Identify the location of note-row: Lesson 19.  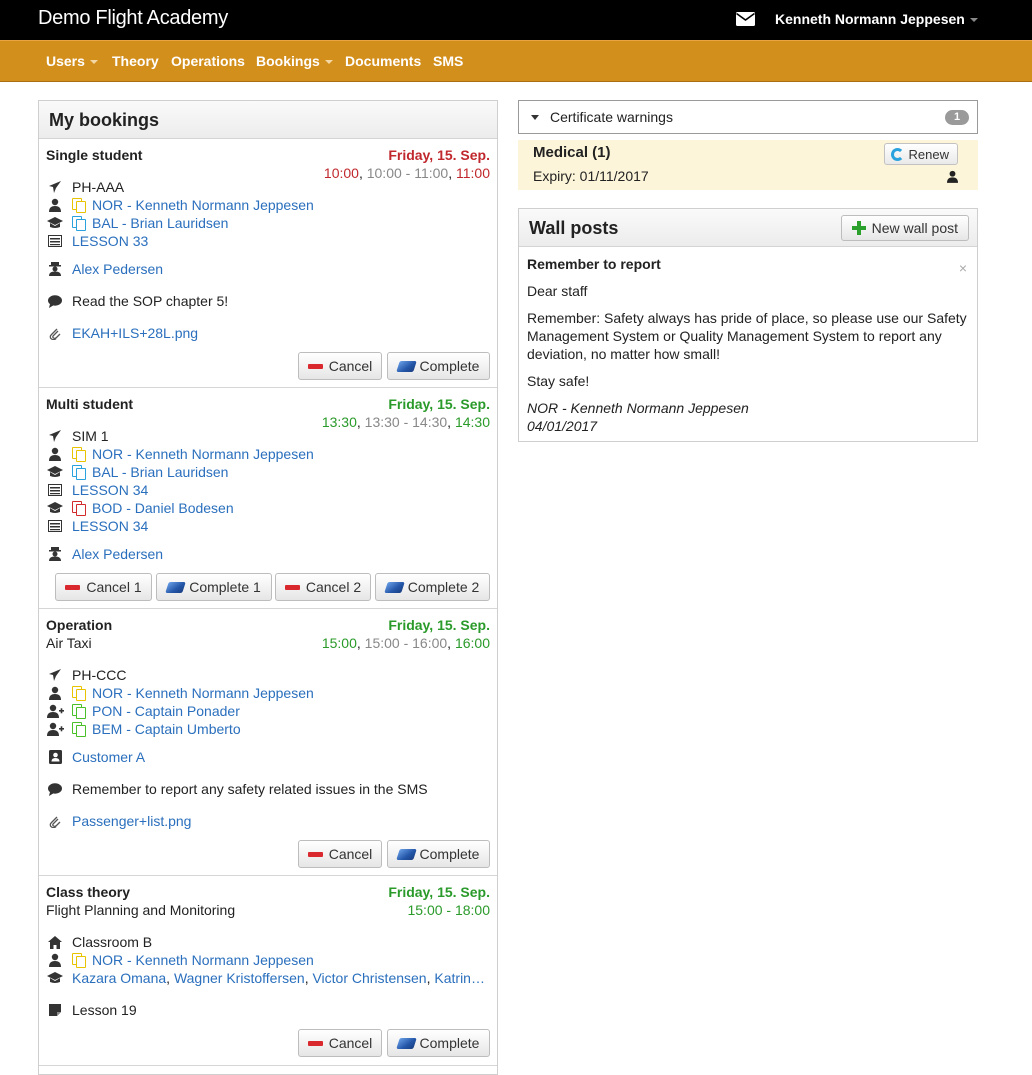
(91, 1010).